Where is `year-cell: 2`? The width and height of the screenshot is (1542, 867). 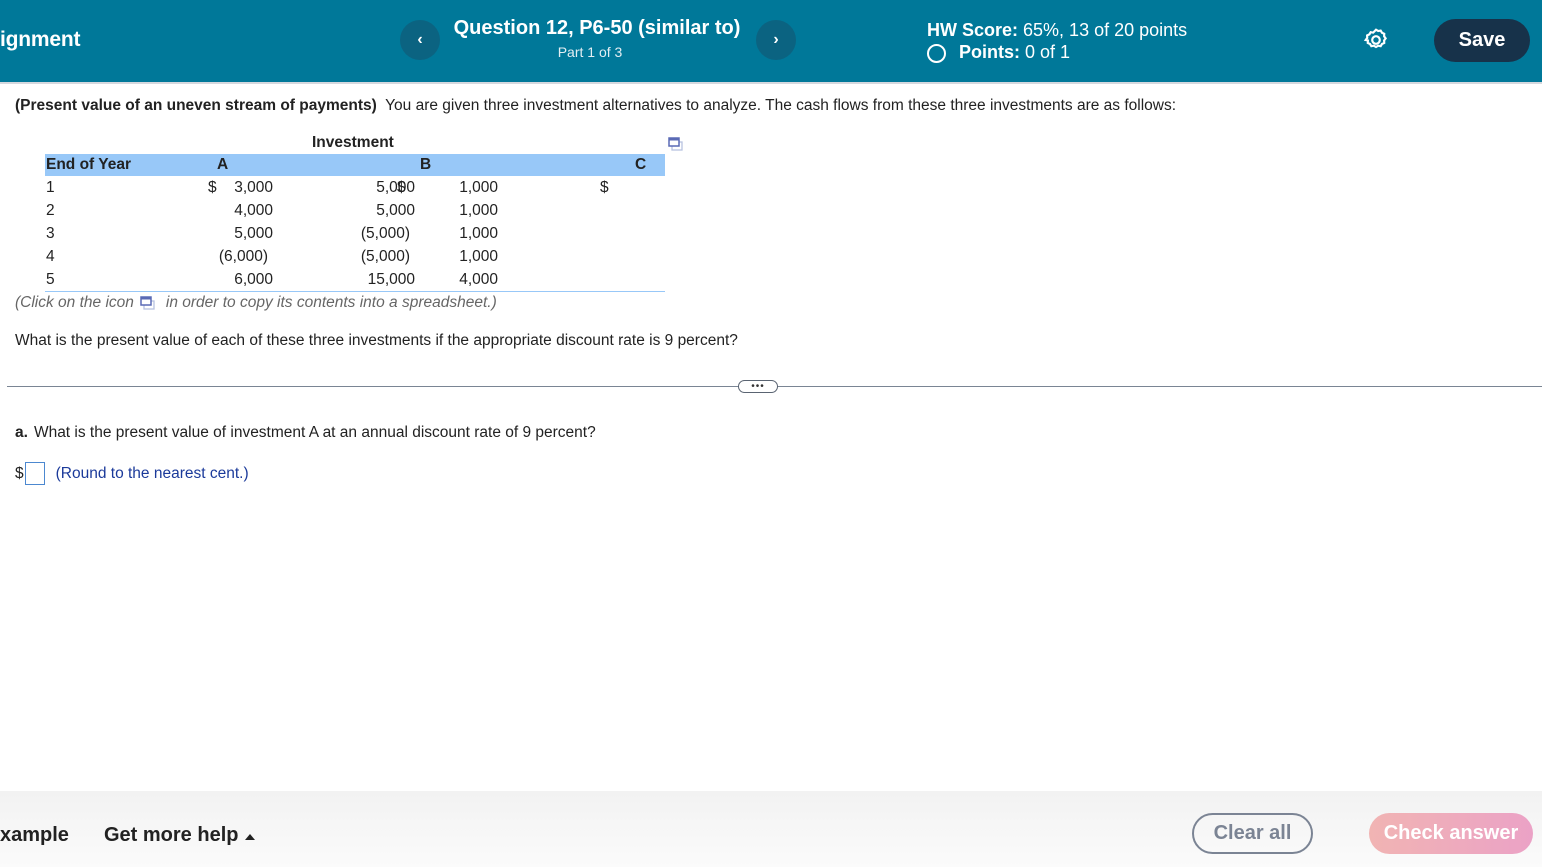
year-cell: 2 is located at coordinates (50, 210).